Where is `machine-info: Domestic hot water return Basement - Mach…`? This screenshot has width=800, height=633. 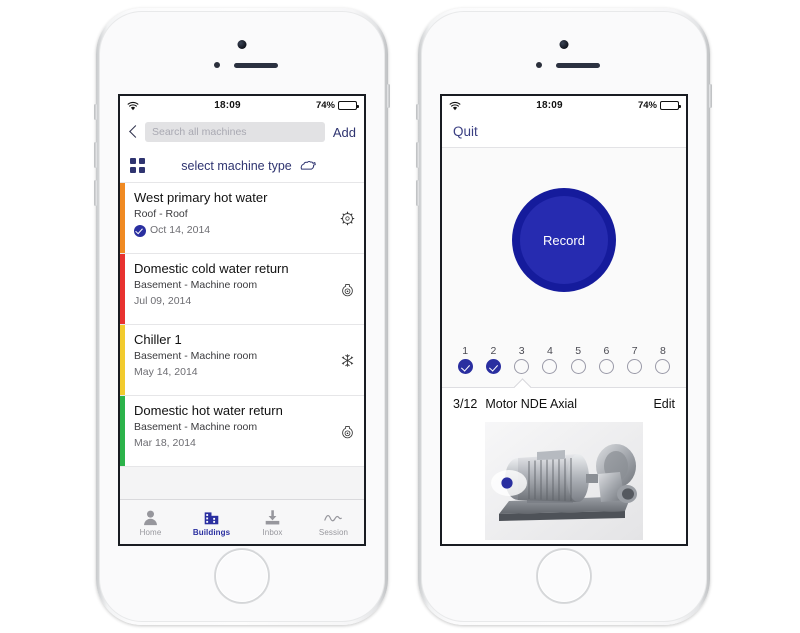 machine-info: Domestic hot water return Basement - Mach… is located at coordinates (227, 431).